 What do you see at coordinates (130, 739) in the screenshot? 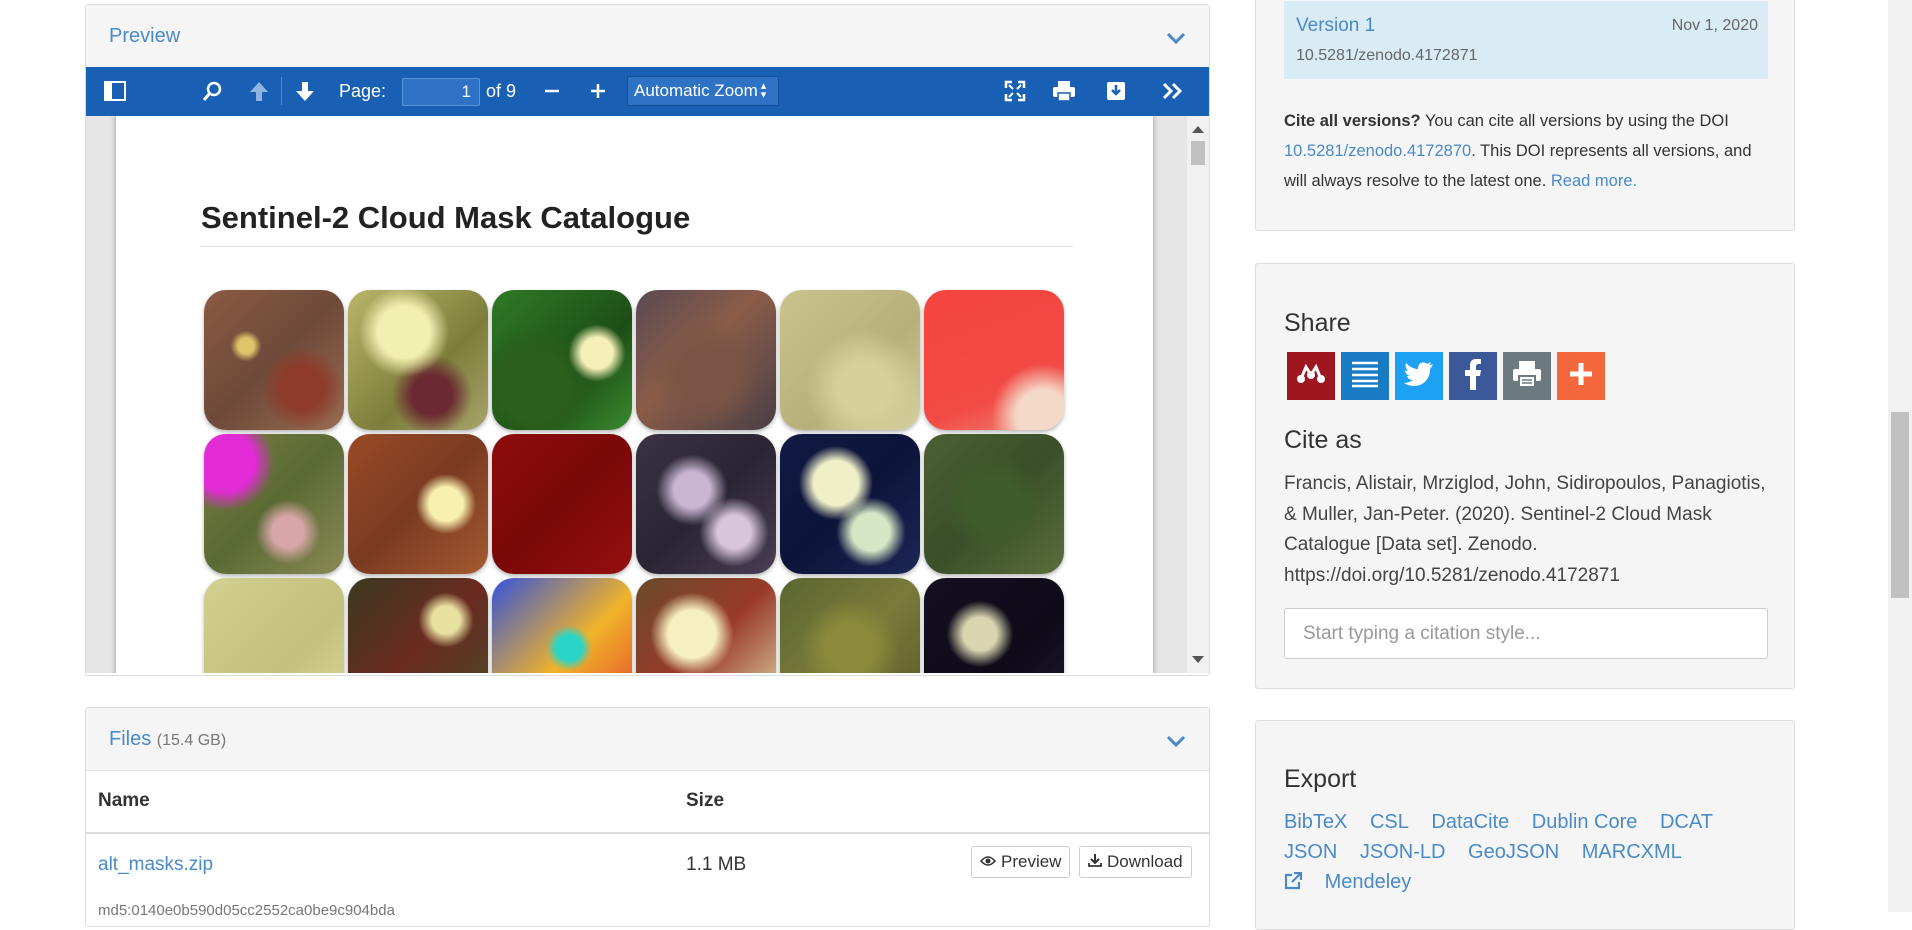
I see `files-title: Files` at bounding box center [130, 739].